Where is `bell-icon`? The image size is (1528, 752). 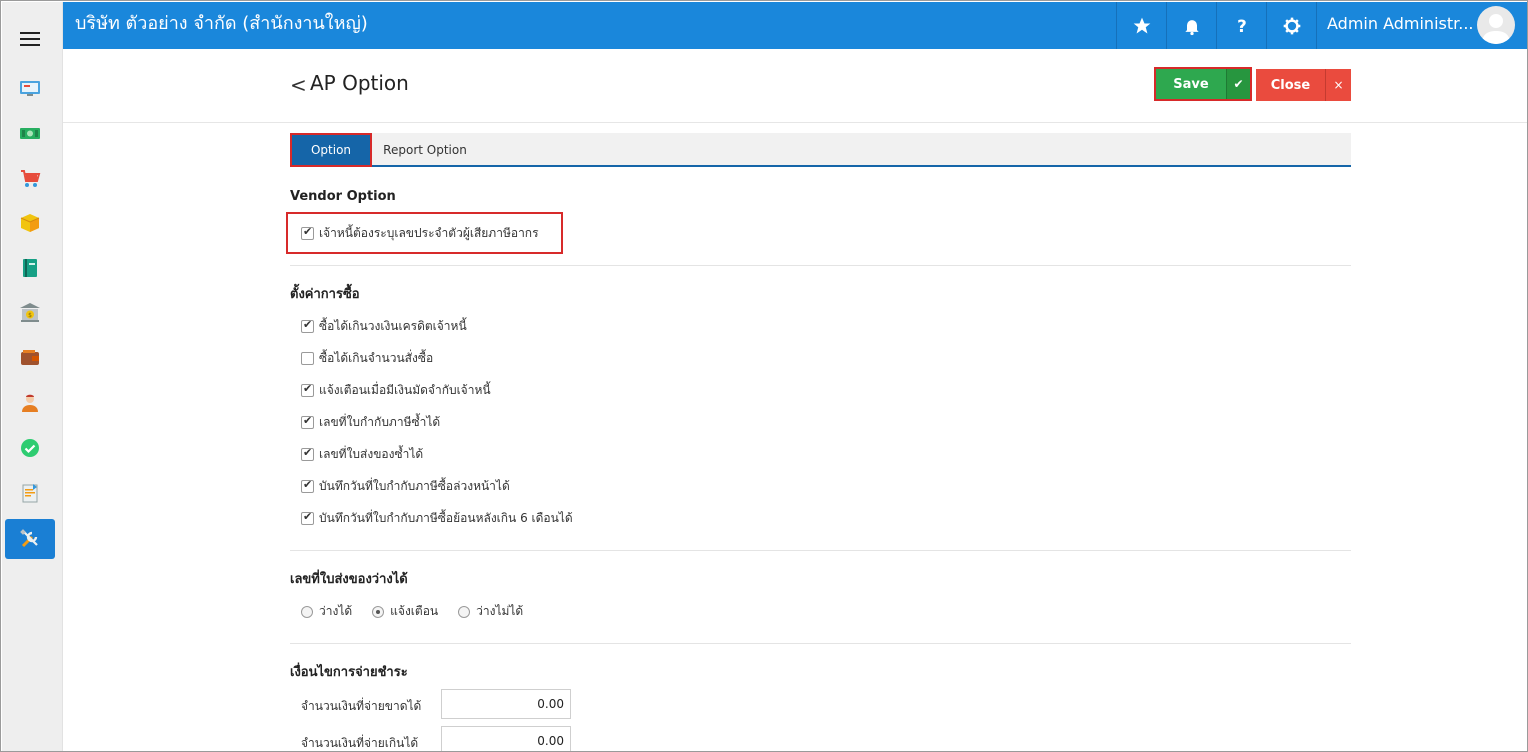 bell-icon is located at coordinates (1191, 27).